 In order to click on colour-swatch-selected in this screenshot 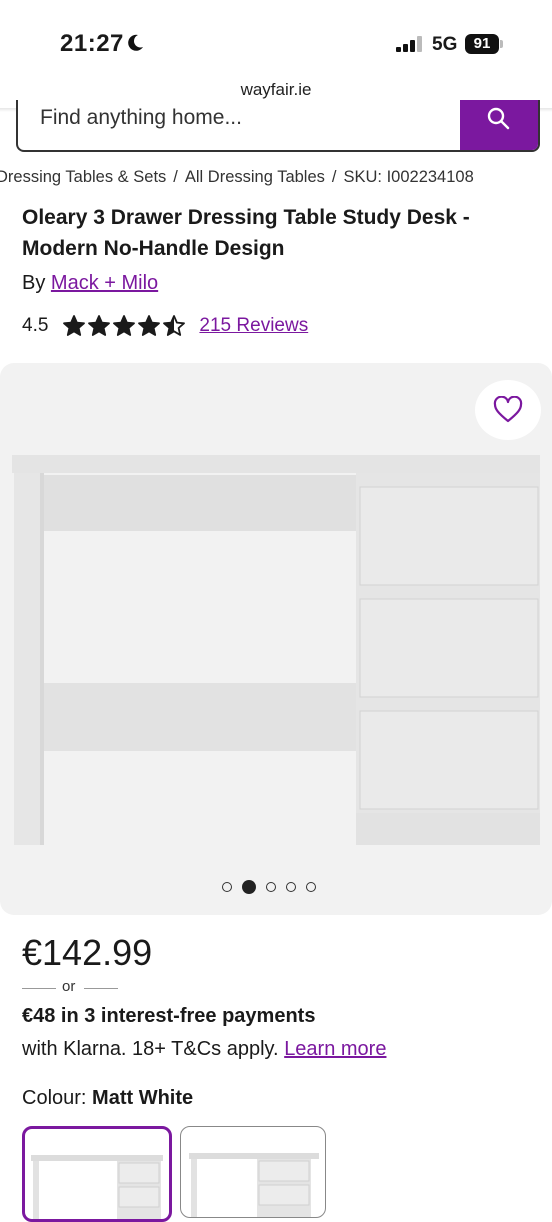, I will do `click(97, 1174)`.